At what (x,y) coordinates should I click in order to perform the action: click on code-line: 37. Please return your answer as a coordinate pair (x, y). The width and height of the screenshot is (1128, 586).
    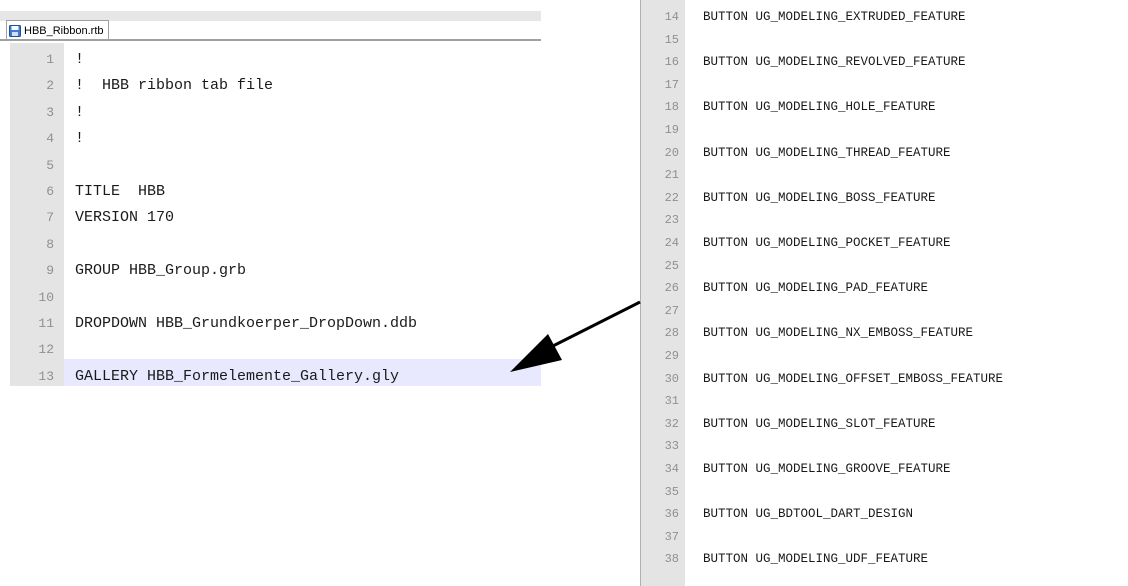
    Looking at the image, I should click on (884, 537).